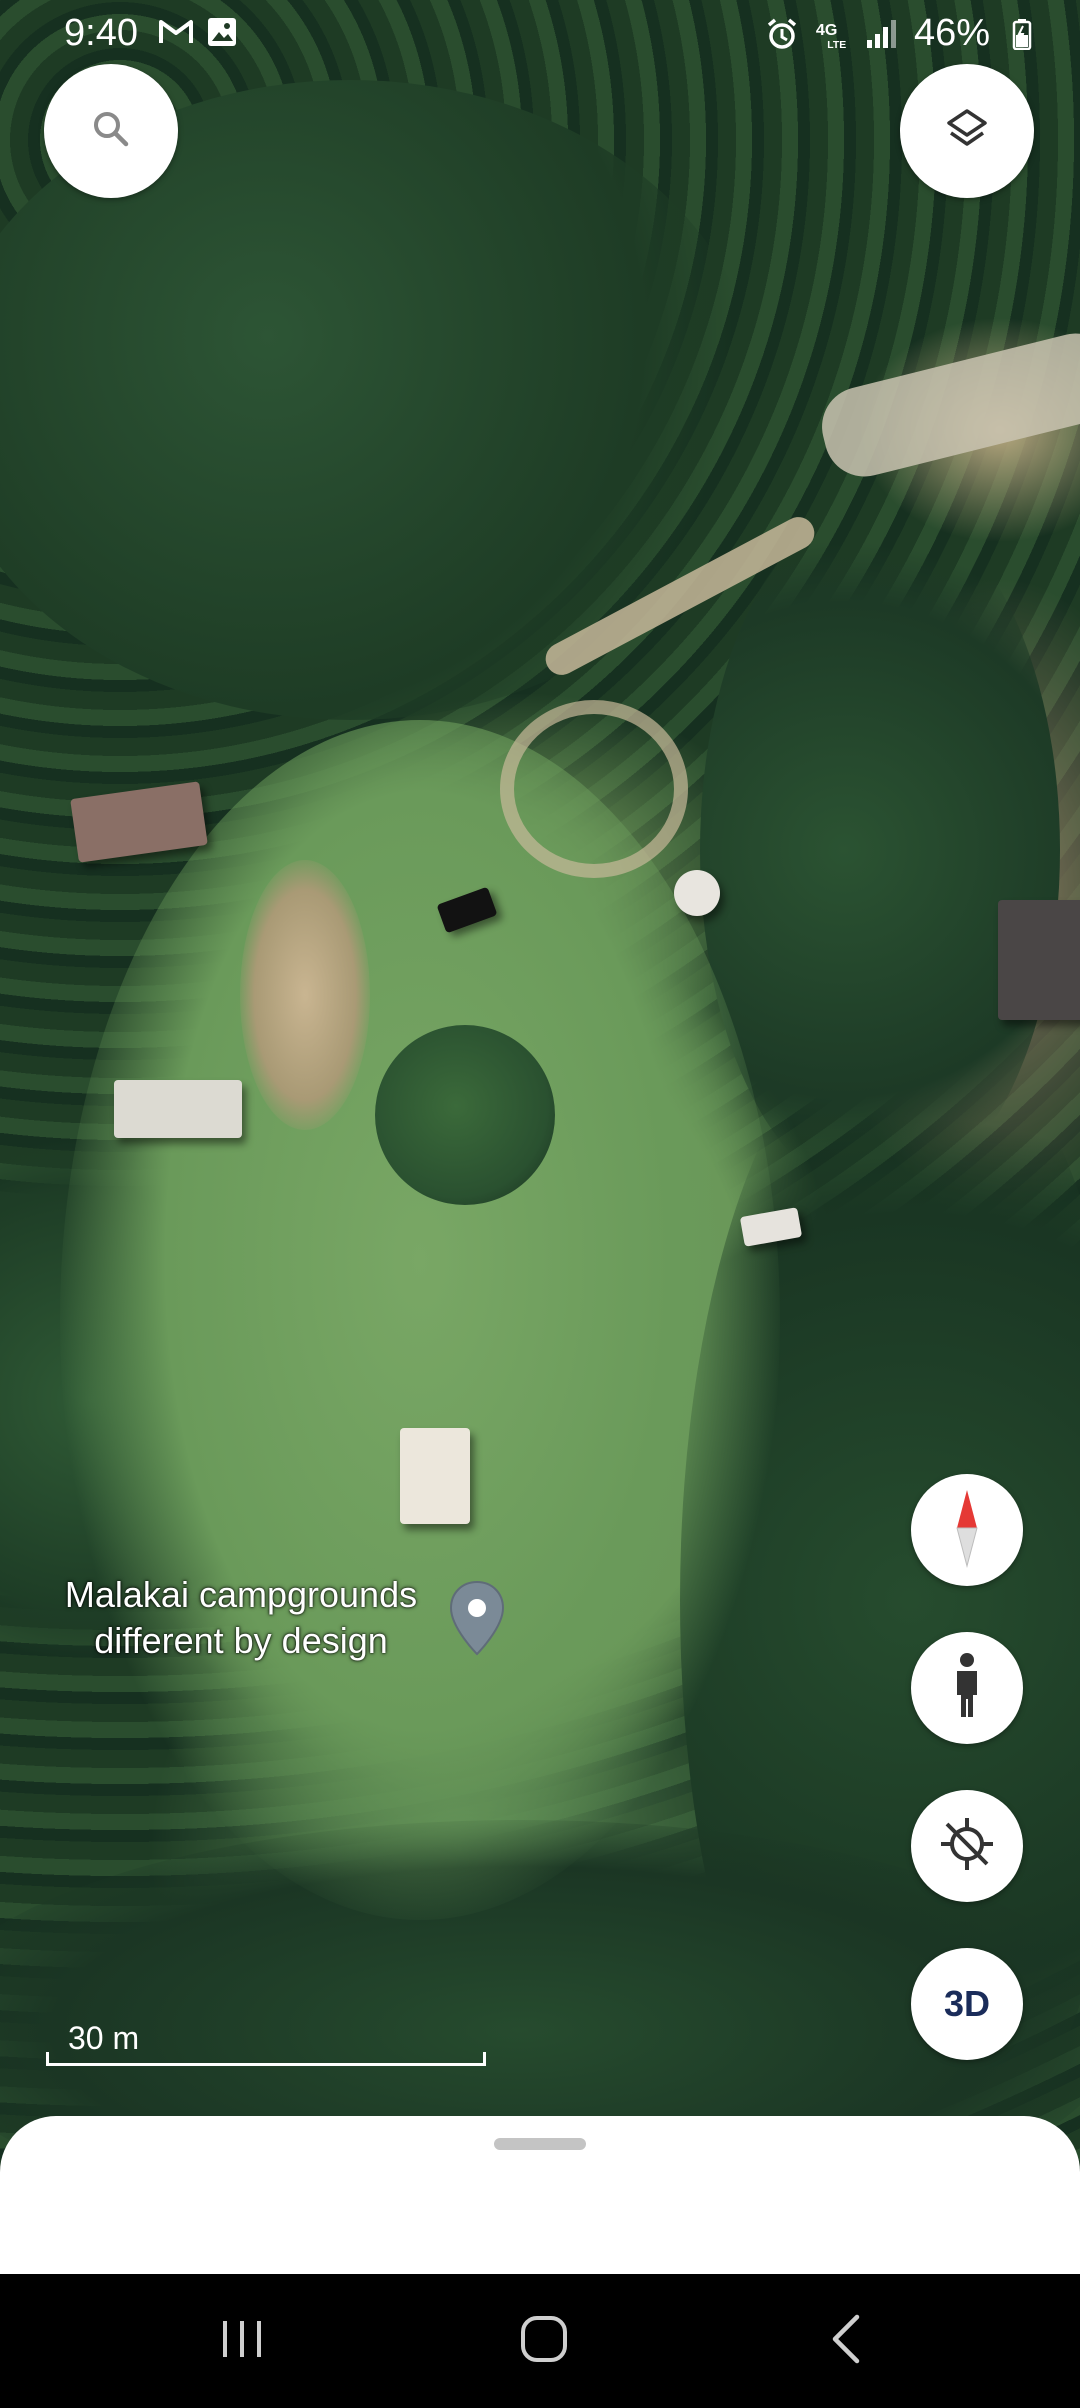  I want to click on status-right-icons: 4G LTE 46%, so click(902, 33).